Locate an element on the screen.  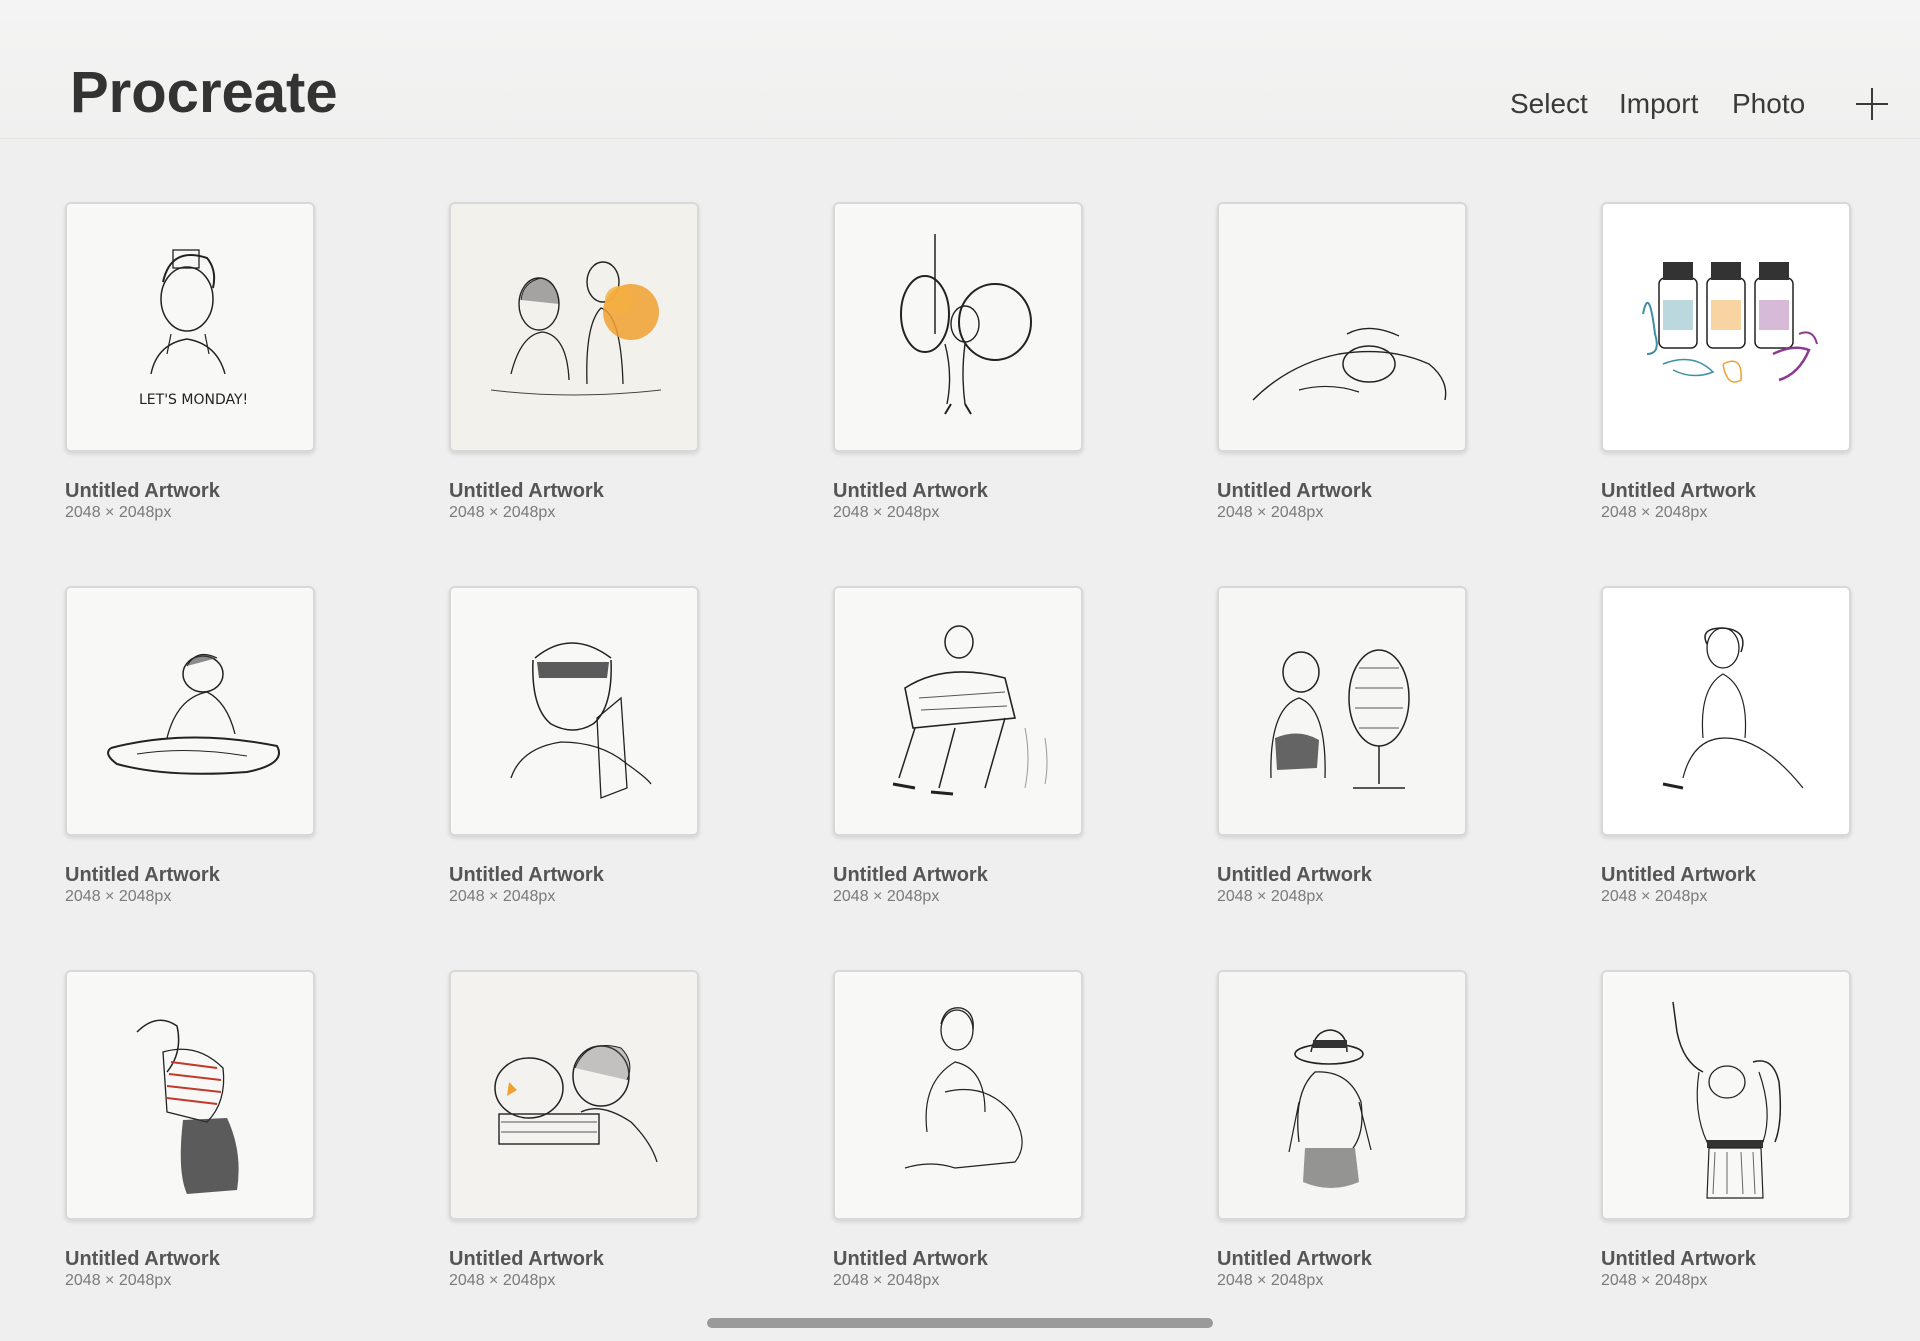
man-seated-thumbnail is located at coordinates (958, 711).